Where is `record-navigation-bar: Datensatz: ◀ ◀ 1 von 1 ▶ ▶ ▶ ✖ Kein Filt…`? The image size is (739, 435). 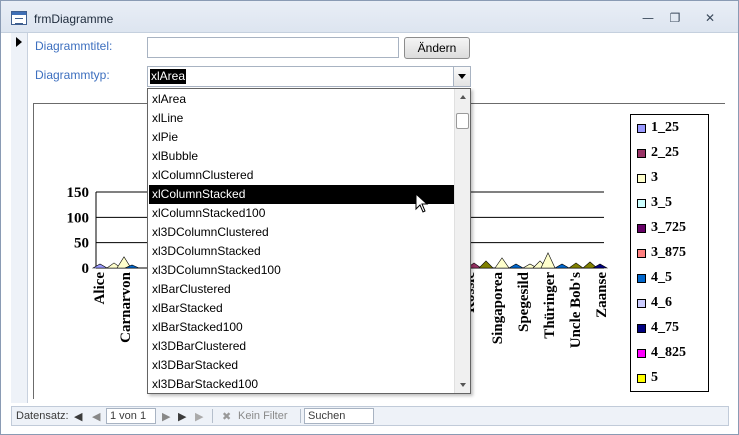
record-navigation-bar: Datensatz: ◀ ◀ 1 von 1 ▶ ▶ ▶ ✖ Kein Filt… is located at coordinates (370, 416).